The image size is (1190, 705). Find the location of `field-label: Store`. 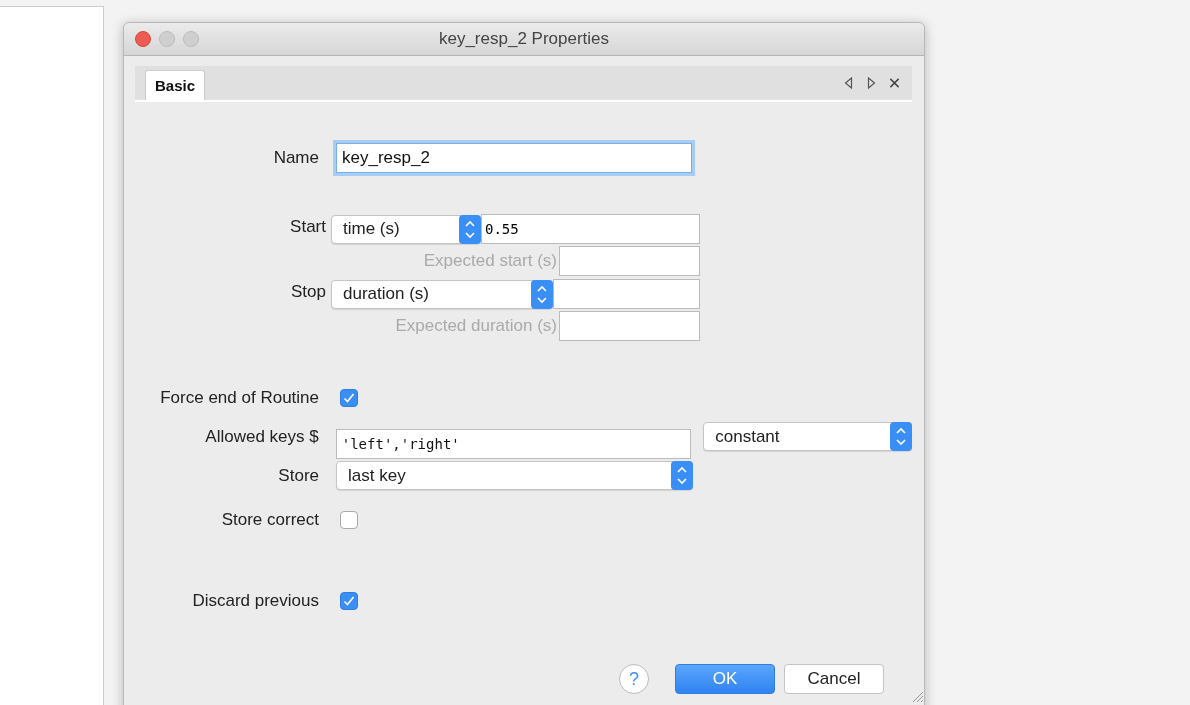

field-label: Store is located at coordinates (298, 475).